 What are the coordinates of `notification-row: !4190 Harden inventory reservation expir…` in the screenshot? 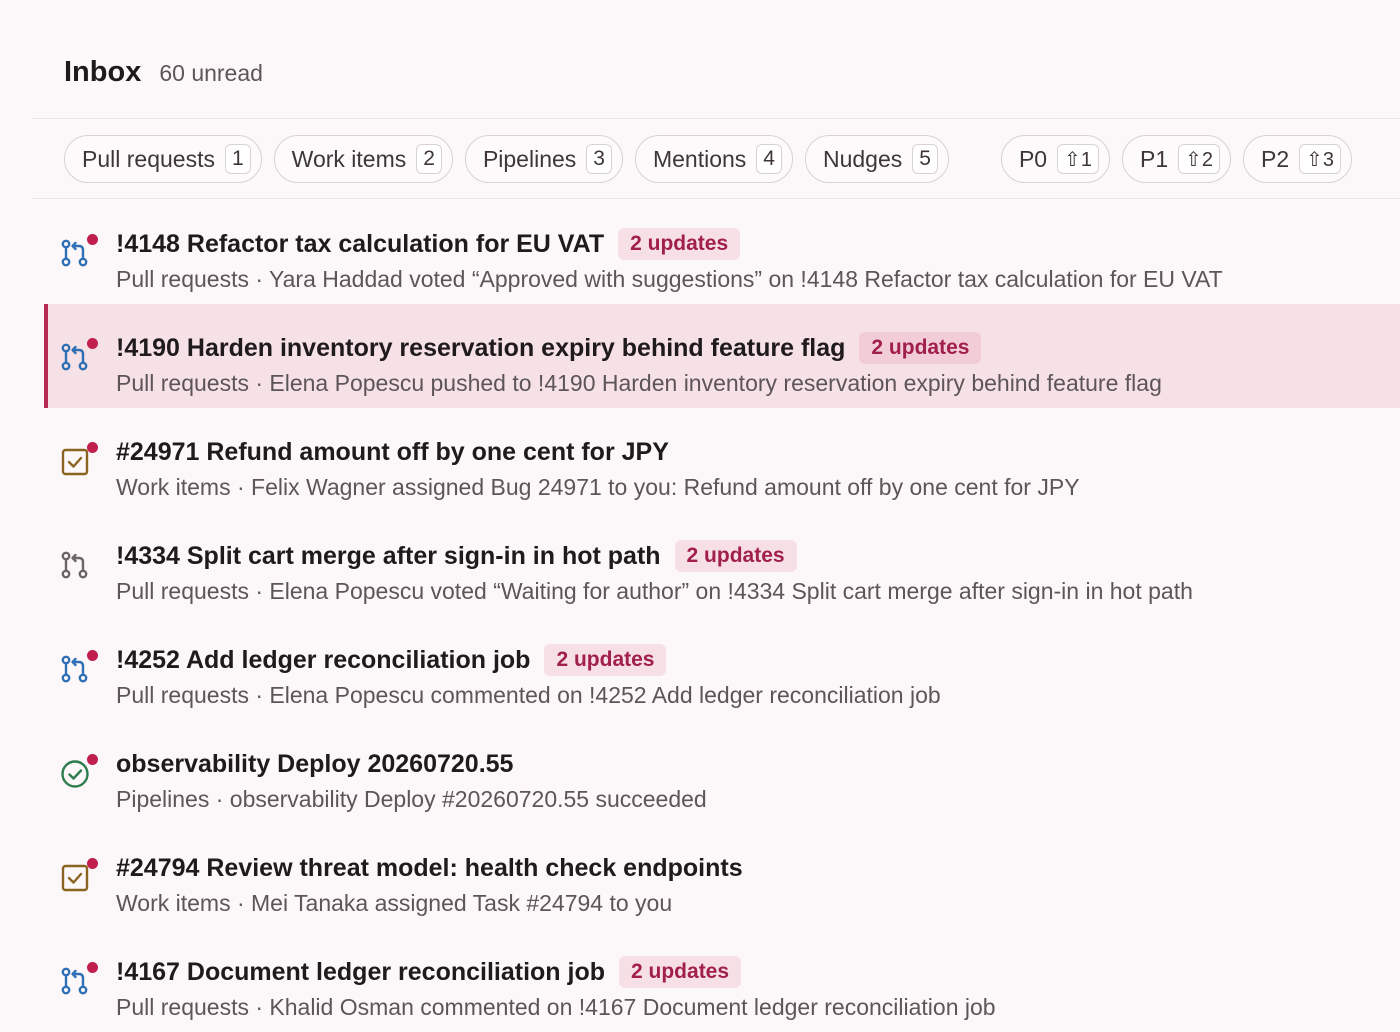 It's located at (722, 356).